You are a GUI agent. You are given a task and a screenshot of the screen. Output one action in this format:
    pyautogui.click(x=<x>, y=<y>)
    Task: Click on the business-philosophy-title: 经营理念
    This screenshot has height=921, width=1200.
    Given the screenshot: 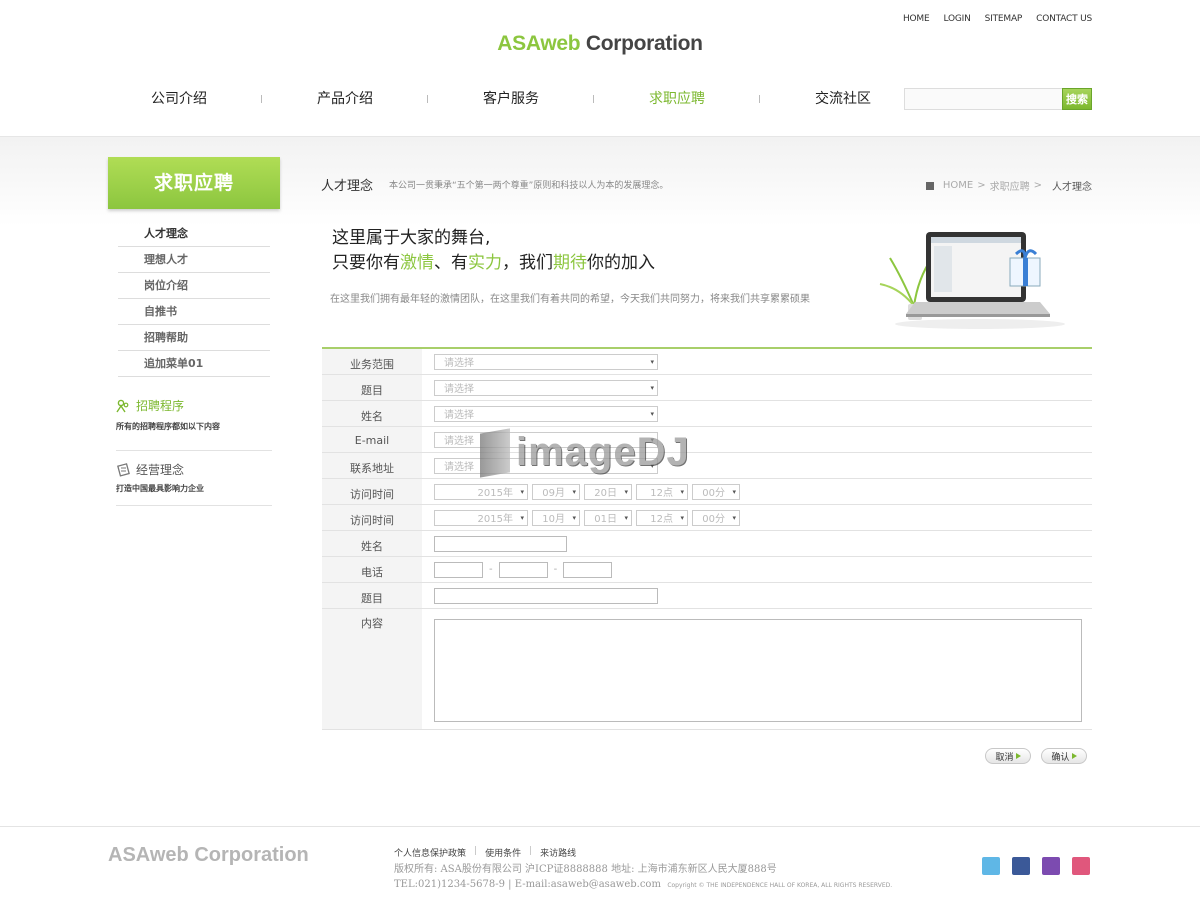 What is the action you would take?
    pyautogui.click(x=160, y=470)
    